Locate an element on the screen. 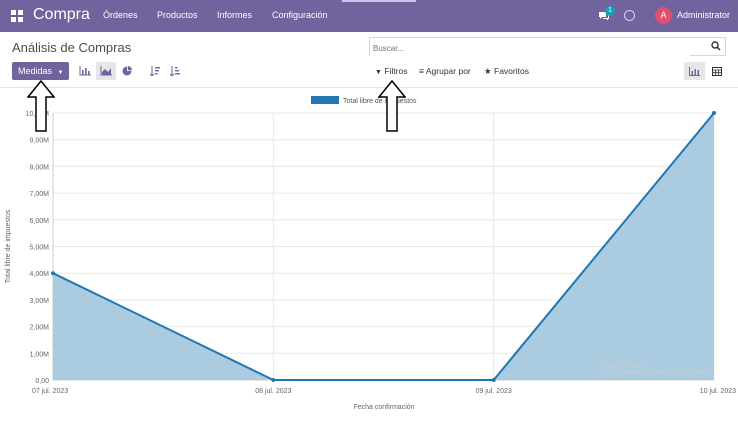  y-axis-title: Total libre de impuestos is located at coordinates (8, 246).